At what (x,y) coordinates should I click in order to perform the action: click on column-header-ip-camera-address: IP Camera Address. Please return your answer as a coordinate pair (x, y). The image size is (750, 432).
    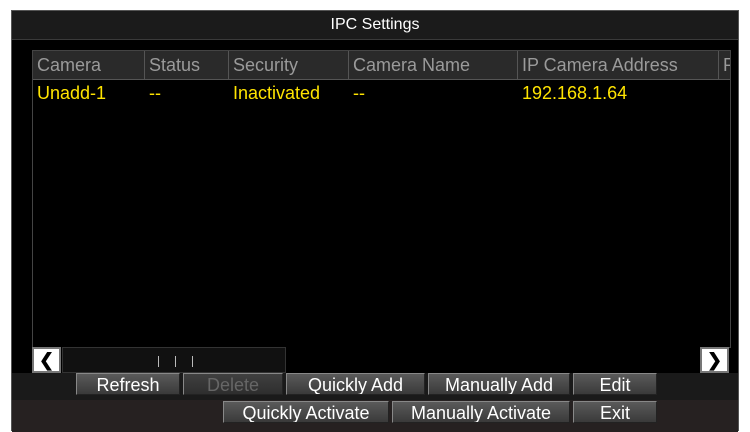
    Looking at the image, I should click on (618, 65).